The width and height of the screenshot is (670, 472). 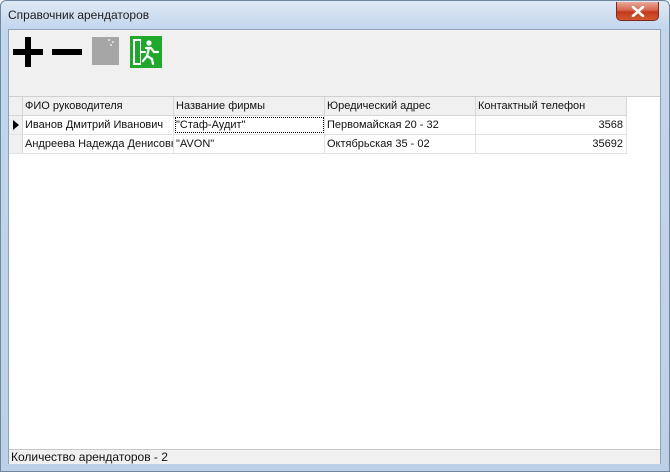 I want to click on title-bar: Справочник арендаторов, so click(x=335, y=15).